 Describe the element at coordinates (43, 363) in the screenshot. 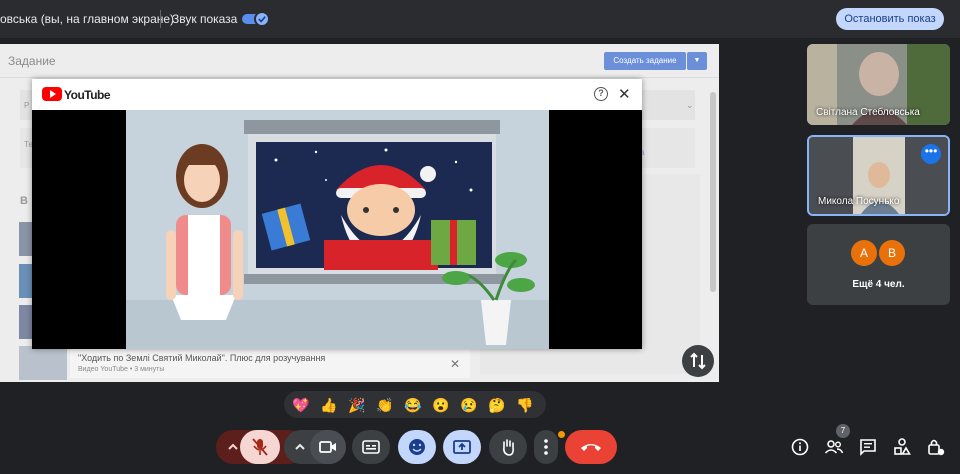

I see `video-thumbnail` at that location.